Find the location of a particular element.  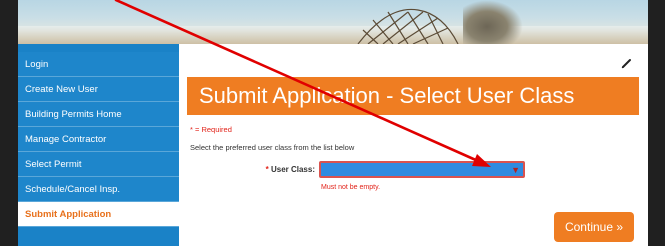

sidebar-item-select-permit: Select Permit is located at coordinates (98, 164).